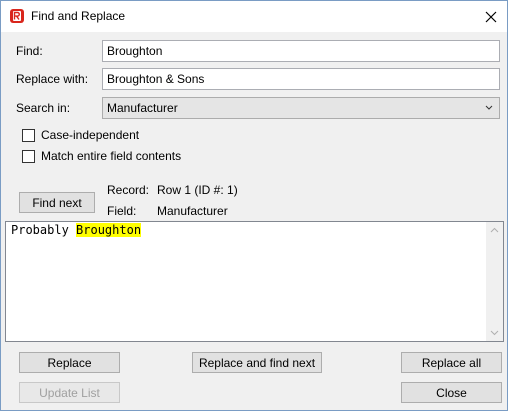 The height and width of the screenshot is (411, 508). Describe the element at coordinates (489, 107) in the screenshot. I see `chevron-down-icon` at that location.